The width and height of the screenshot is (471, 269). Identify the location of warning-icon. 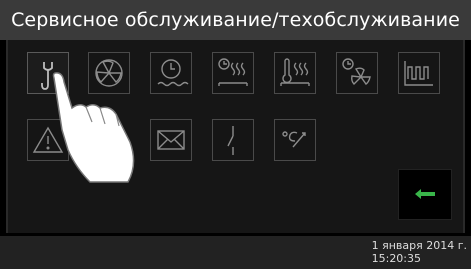
(48, 139).